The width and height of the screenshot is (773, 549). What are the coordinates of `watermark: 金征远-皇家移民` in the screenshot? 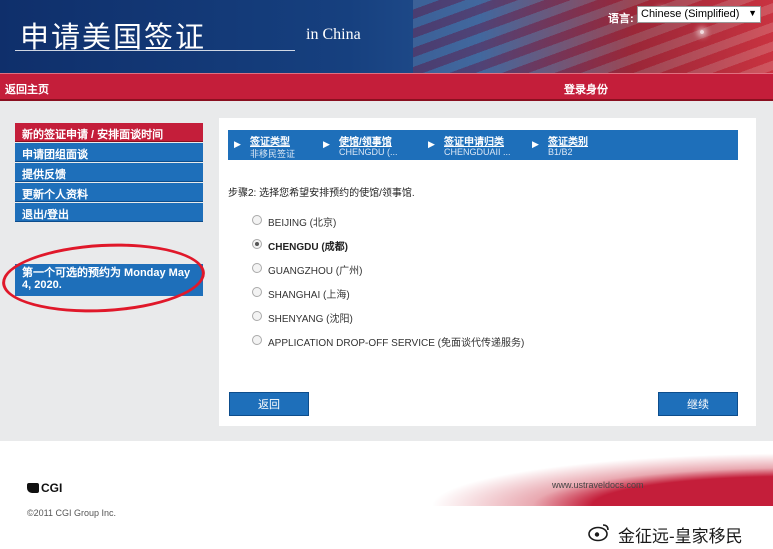 It's located at (666, 534).